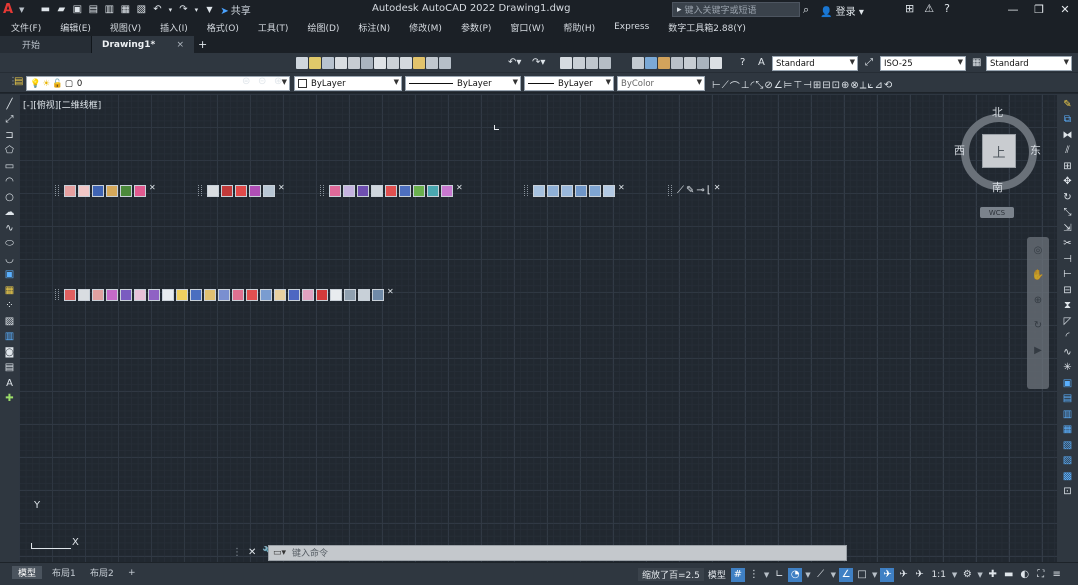 The width and height of the screenshot is (1078, 585). Describe the element at coordinates (278, 81) in the screenshot. I see `make-current-icon: ⊛` at that location.